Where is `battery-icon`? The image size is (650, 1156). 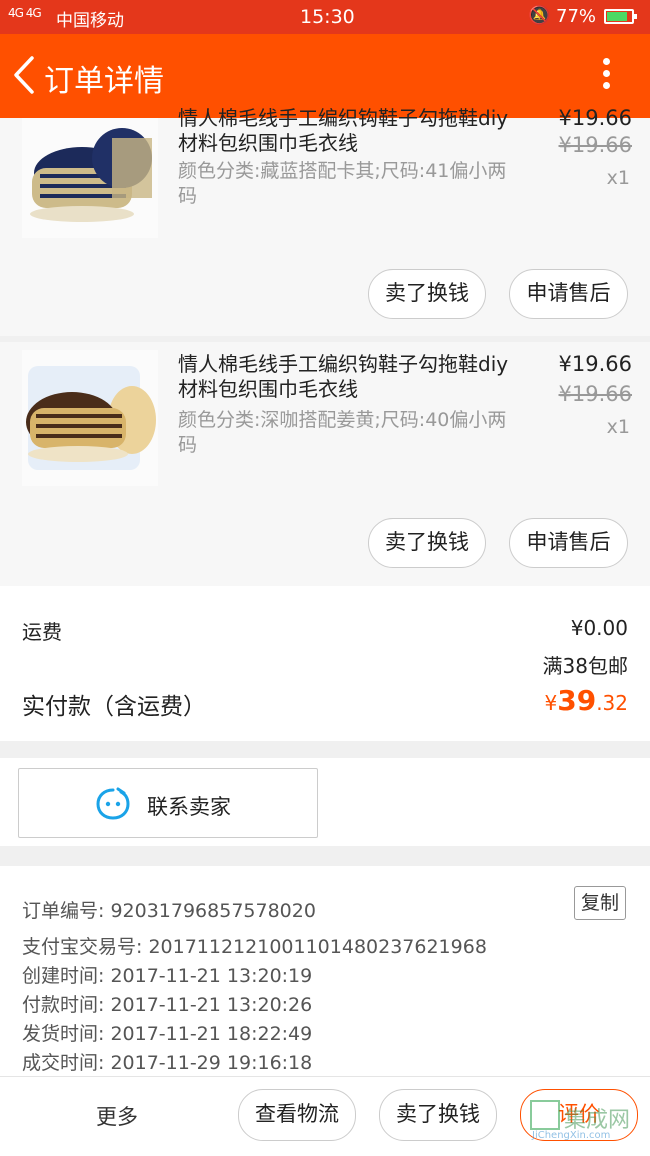
battery-icon is located at coordinates (620, 16).